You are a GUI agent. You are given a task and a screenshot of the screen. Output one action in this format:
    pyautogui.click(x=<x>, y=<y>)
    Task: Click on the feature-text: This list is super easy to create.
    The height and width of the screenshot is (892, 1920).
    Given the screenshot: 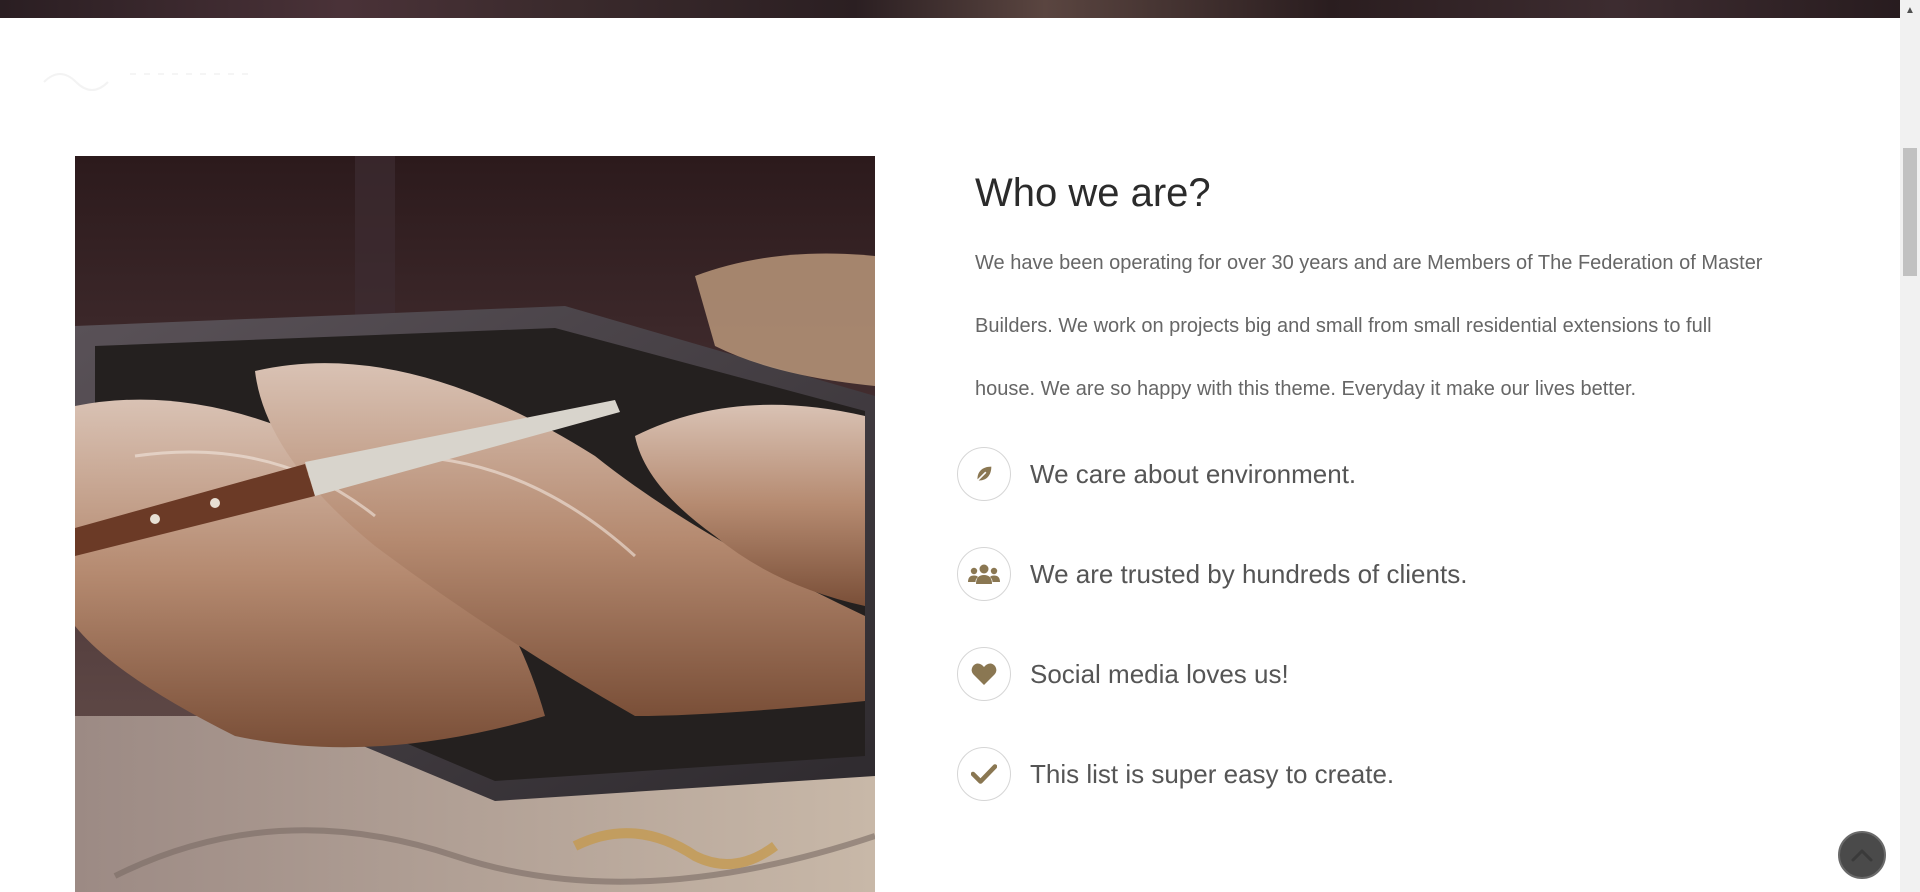 What is the action you would take?
    pyautogui.click(x=1212, y=773)
    